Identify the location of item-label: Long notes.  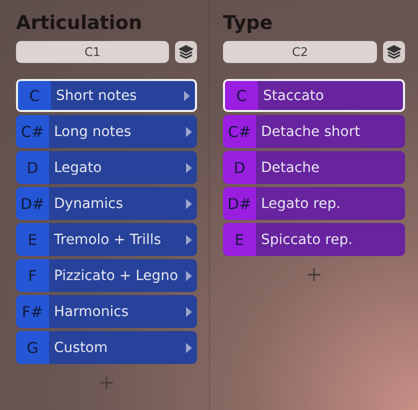
(92, 132).